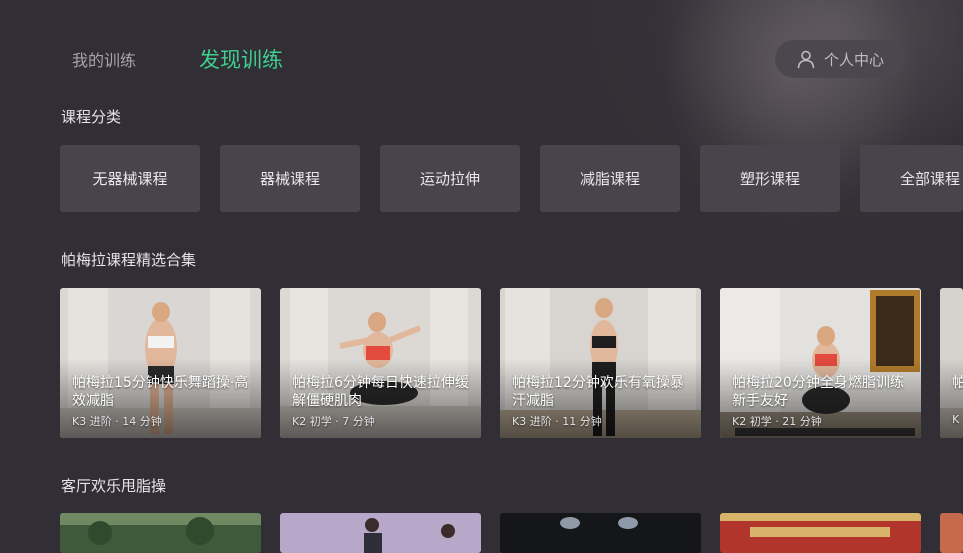 Image resolution: width=963 pixels, height=553 pixels. I want to click on course-card: 帕 K, so click(951, 363).